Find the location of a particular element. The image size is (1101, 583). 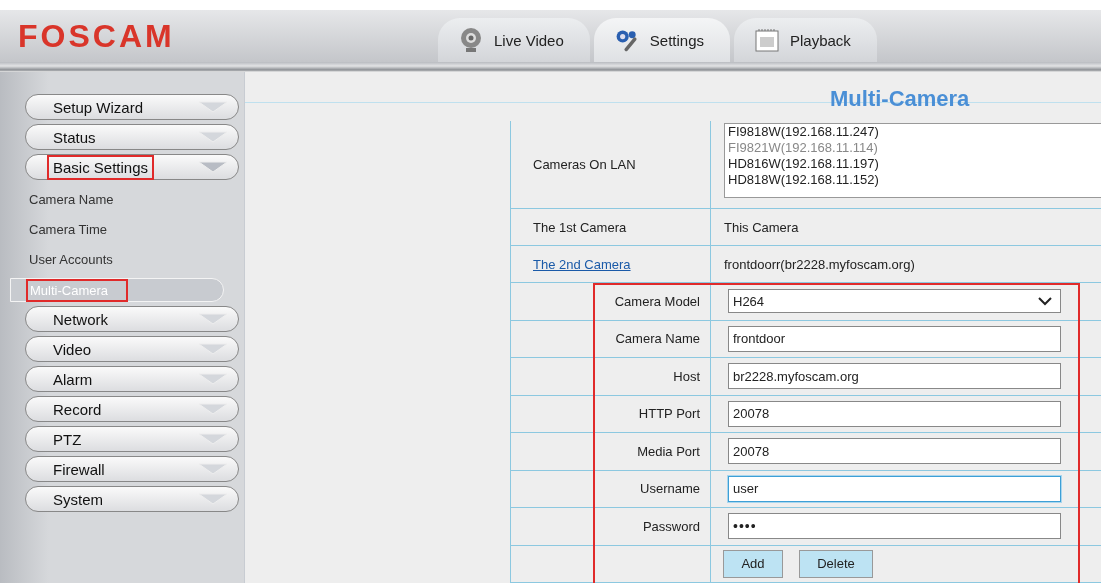

chevron-icon is located at coordinates (1045, 301).